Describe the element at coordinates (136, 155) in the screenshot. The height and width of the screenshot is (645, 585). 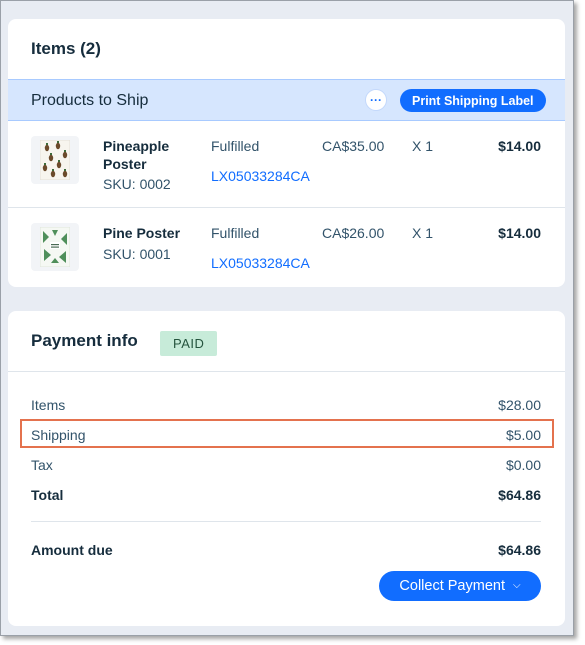
I see `product-name: Pineapple Poster` at that location.